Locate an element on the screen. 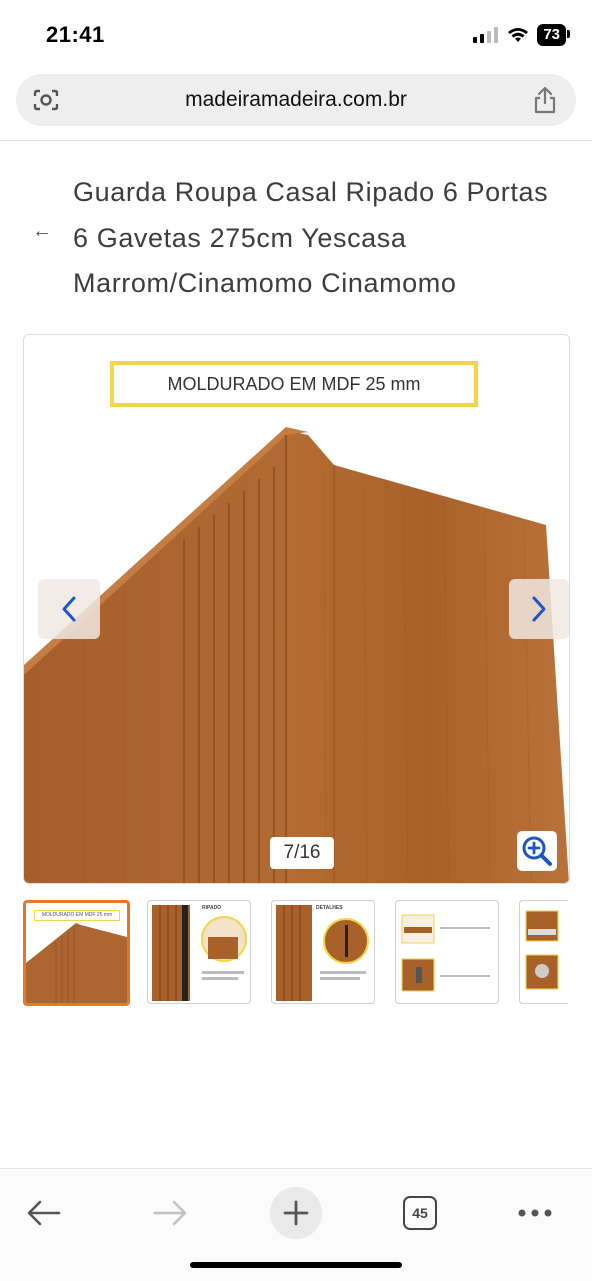 This screenshot has width=592, height=1281. back-arrow-icon: ← is located at coordinates (42, 231).